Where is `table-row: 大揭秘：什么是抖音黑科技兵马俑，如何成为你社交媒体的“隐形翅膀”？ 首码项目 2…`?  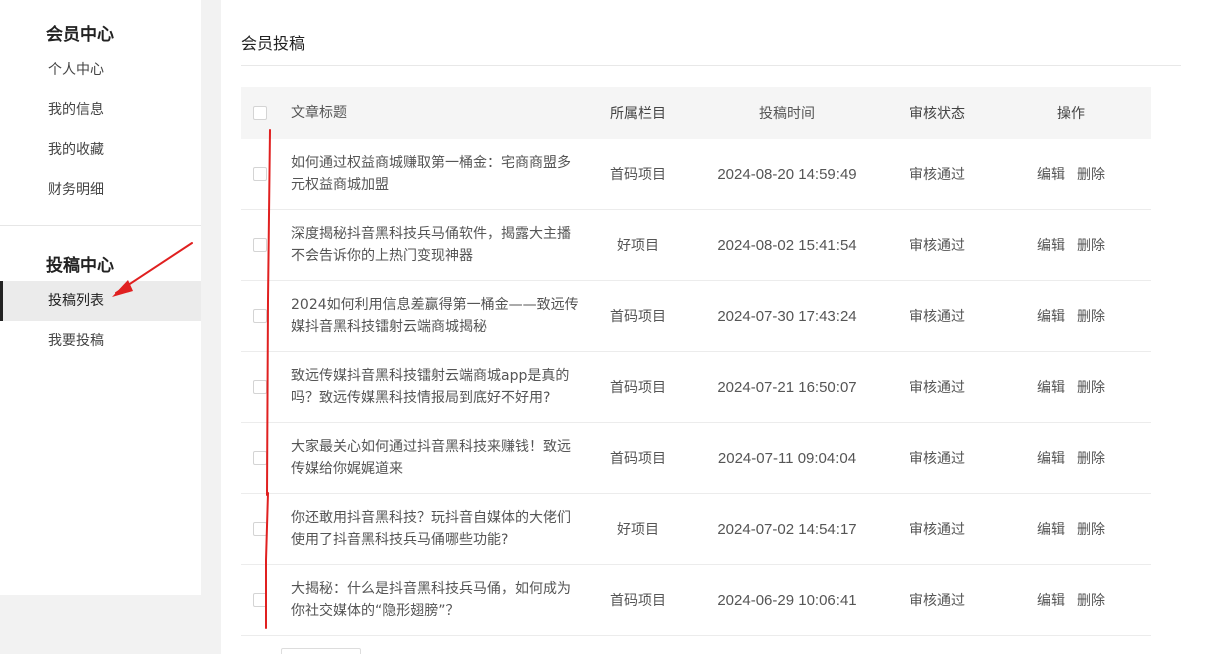
table-row: 大揭秘：什么是抖音黑科技兵马俑，如何成为你社交媒体的“隐形翅膀”？ 首码项目 2… is located at coordinates (696, 600).